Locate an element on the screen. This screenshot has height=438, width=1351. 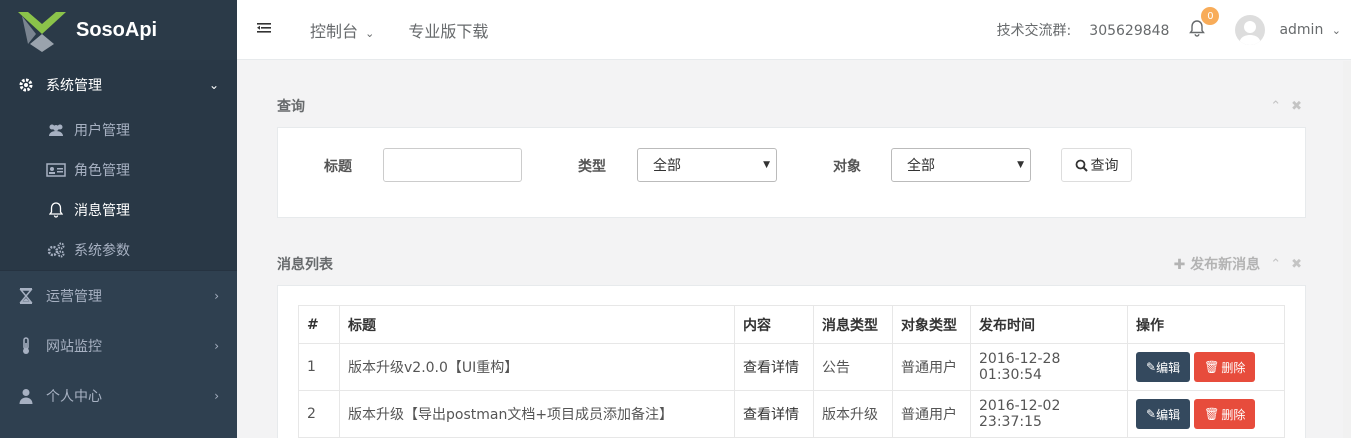
sidebar-item-label: 运营管理 is located at coordinates (74, 297).